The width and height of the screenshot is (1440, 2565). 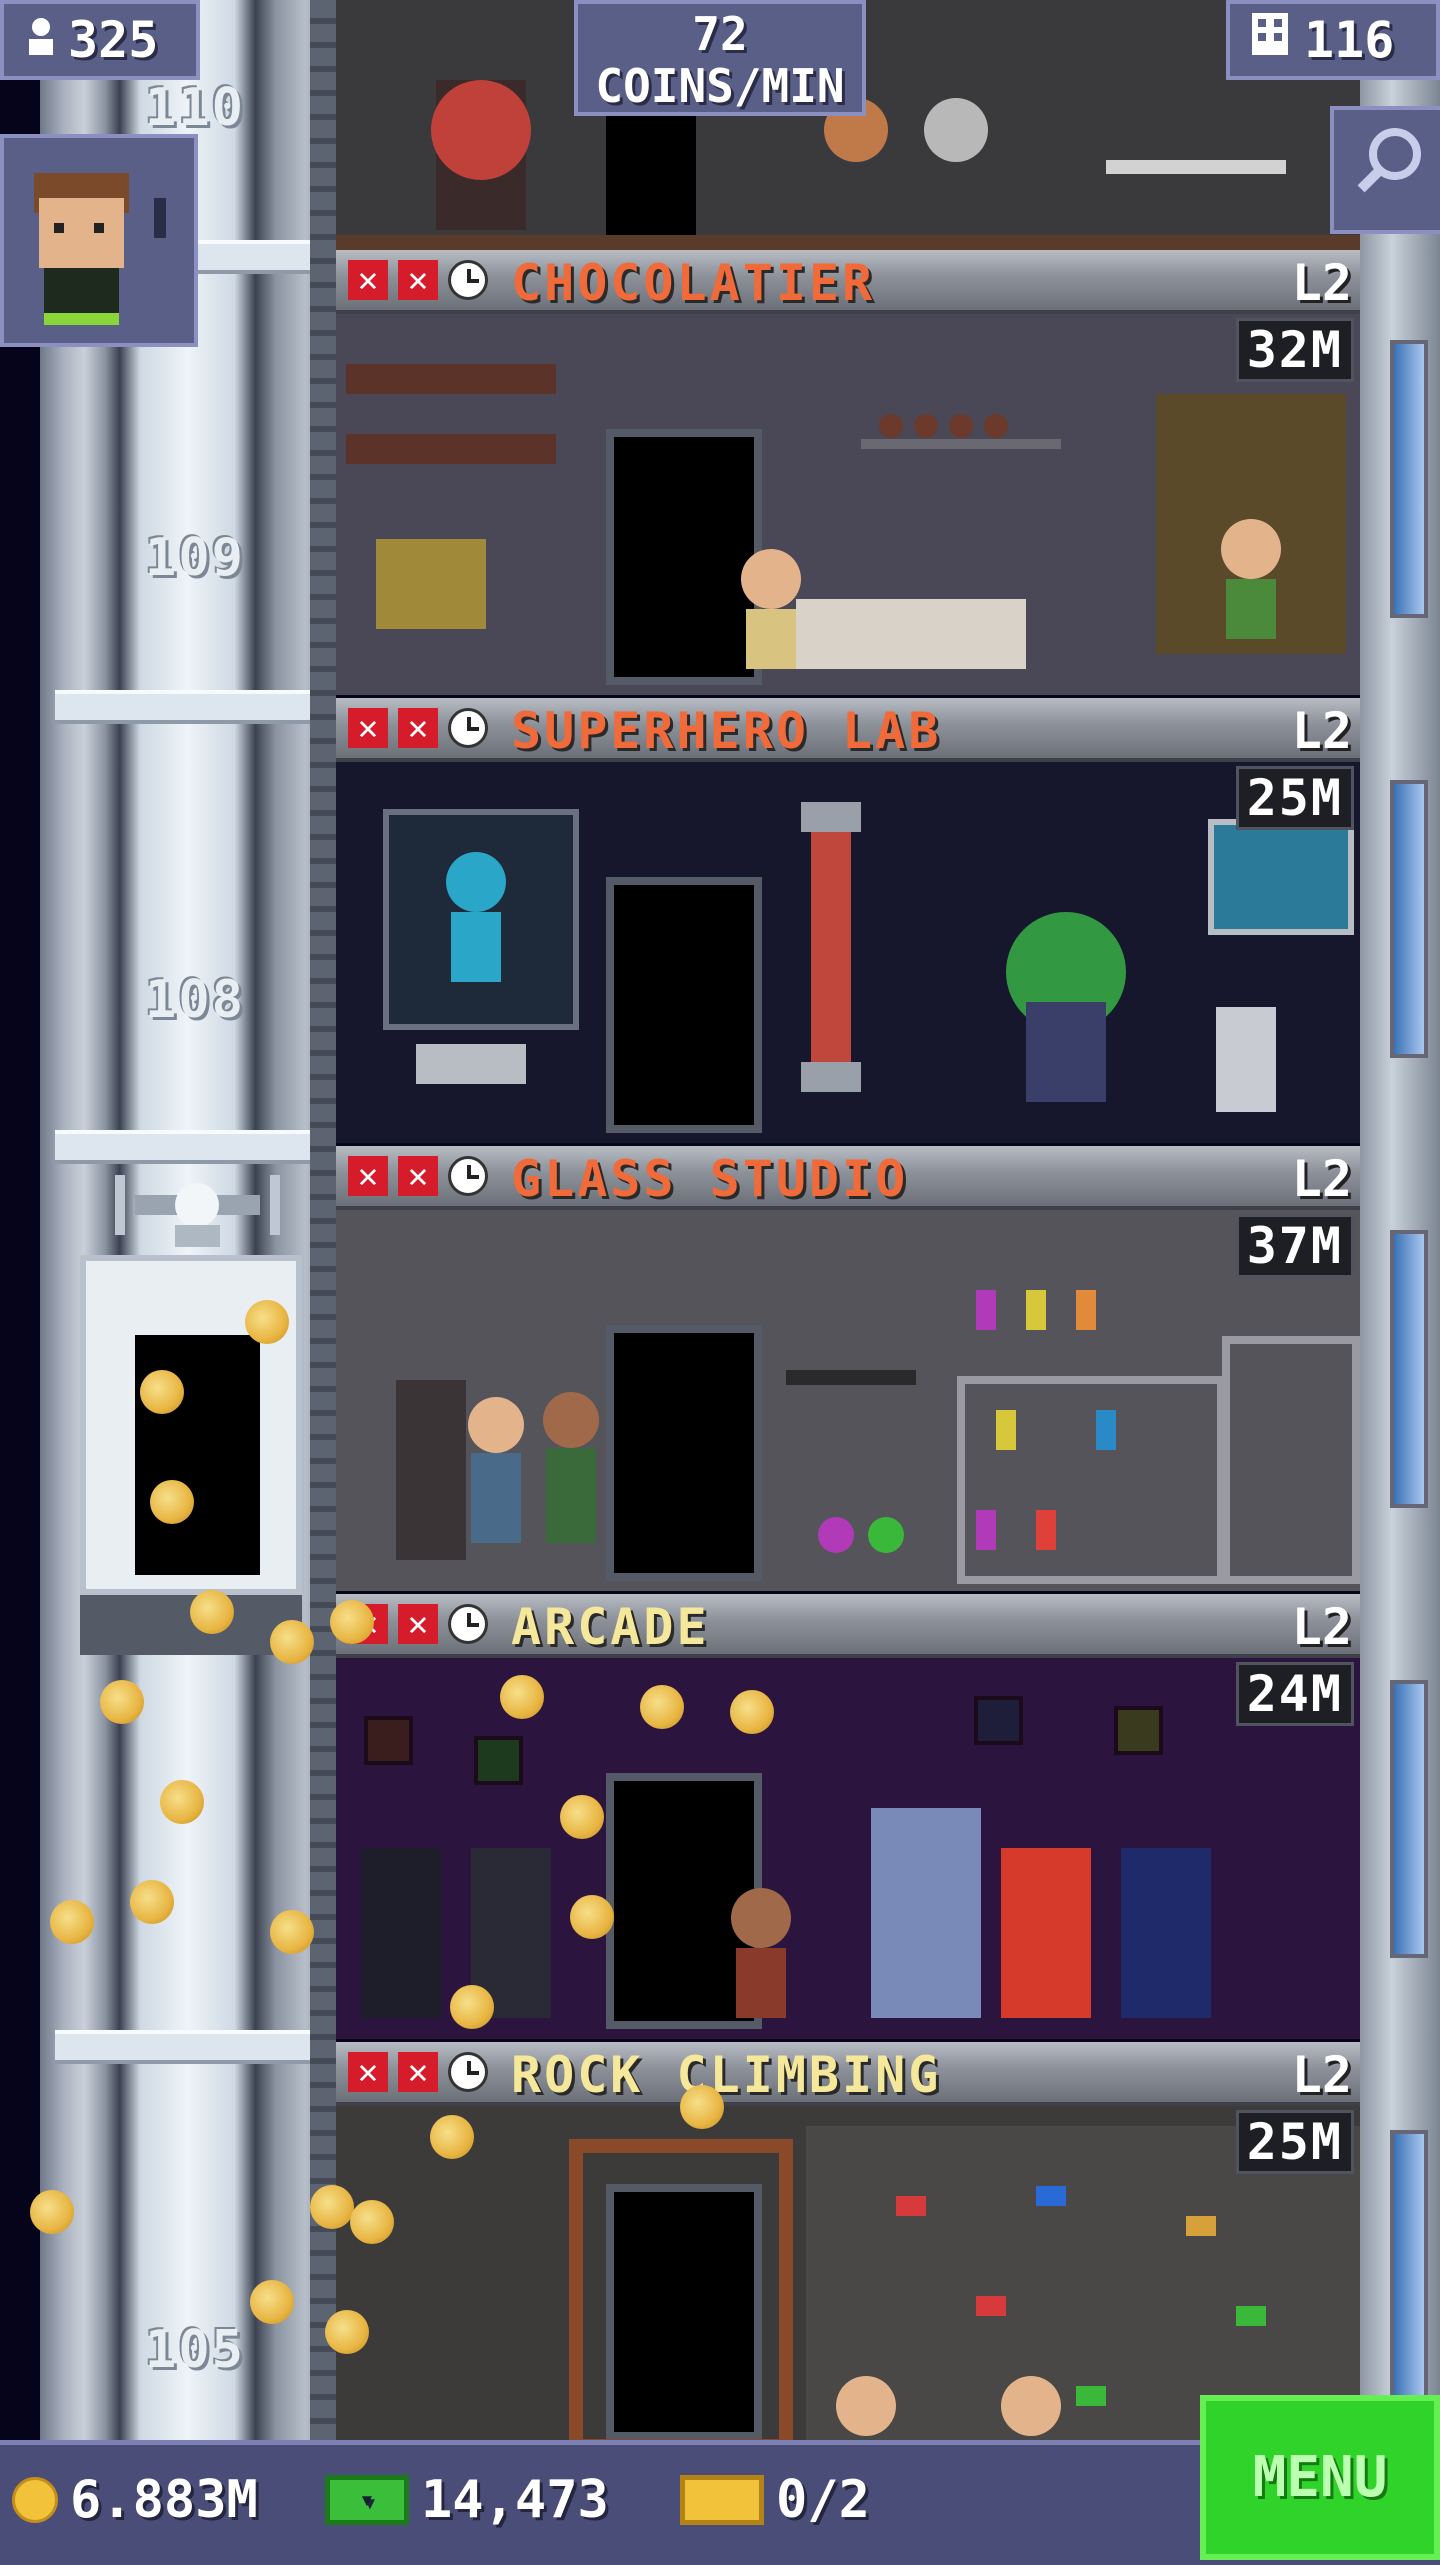 I want to click on coins-balance: 6.883M, so click(x=135, y=2500).